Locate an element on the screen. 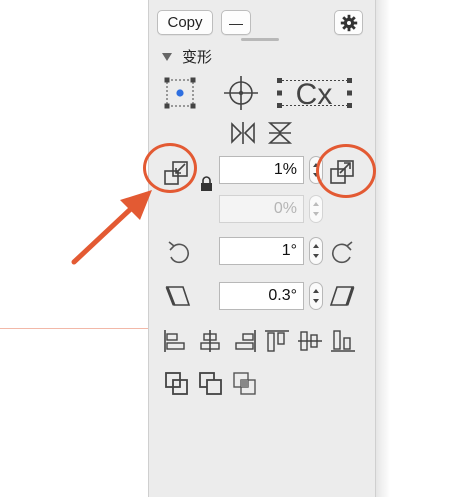 The image size is (474, 497). annotation-arrow is located at coordinates (110, 227).